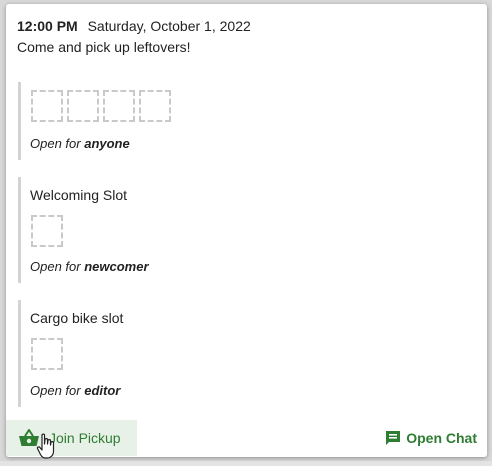  I want to click on slot-title: Welcoming Slot, so click(78, 195).